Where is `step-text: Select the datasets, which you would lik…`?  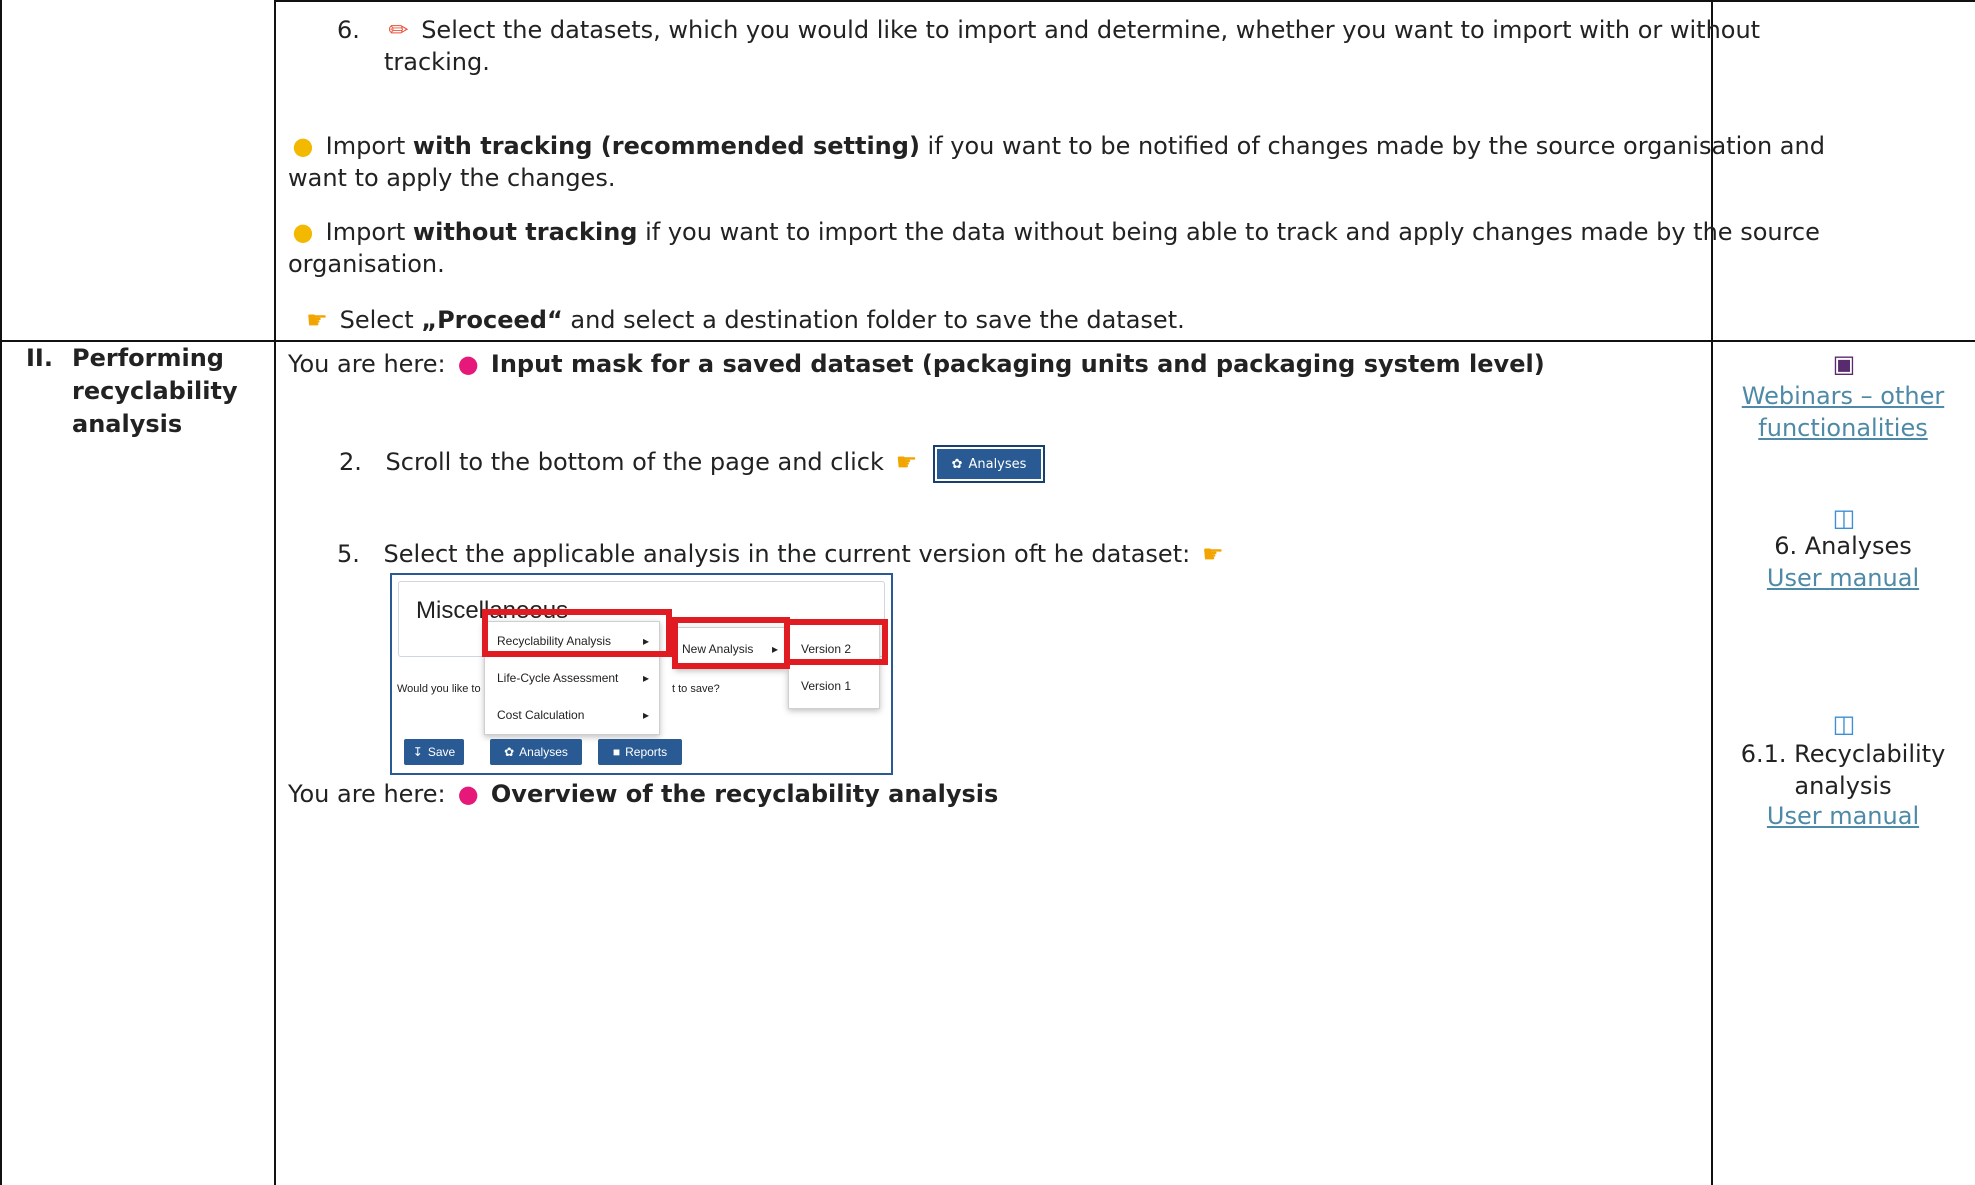 step-text: Select the datasets, which you would lik… is located at coordinates (1091, 30).